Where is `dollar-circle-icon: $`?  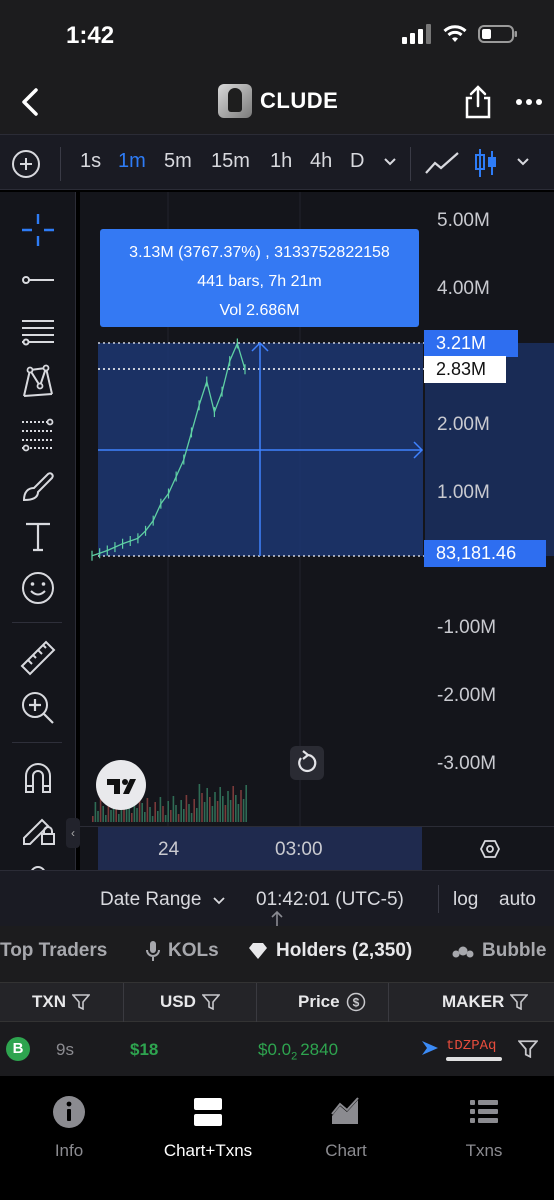
dollar-circle-icon: $ is located at coordinates (356, 1002).